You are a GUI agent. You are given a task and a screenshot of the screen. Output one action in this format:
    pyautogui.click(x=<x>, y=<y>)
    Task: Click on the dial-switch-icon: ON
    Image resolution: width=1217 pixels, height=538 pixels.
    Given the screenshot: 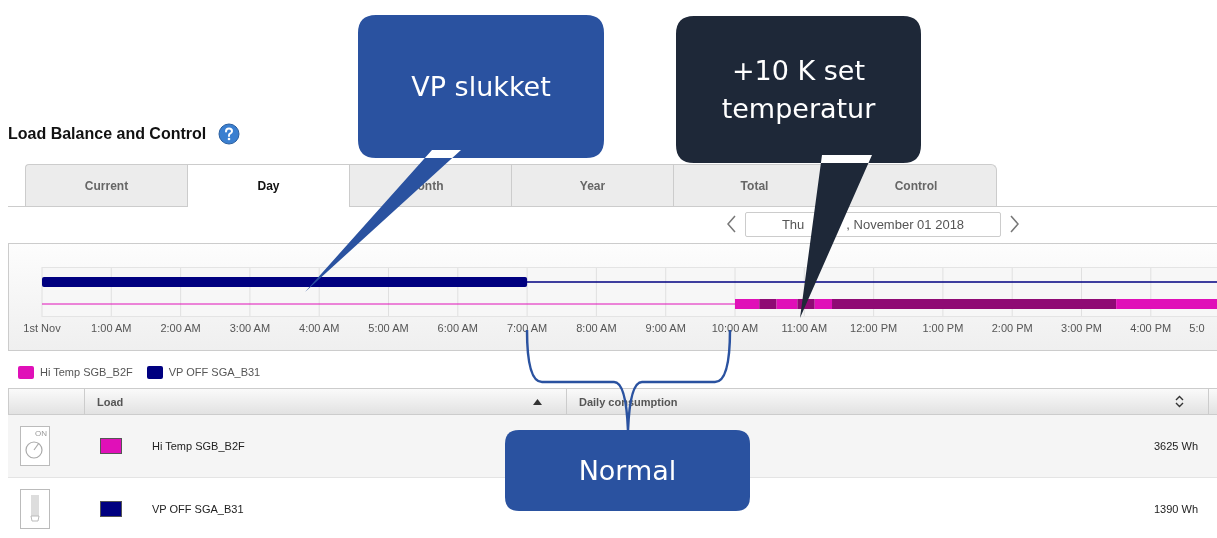 What is the action you would take?
    pyautogui.click(x=35, y=446)
    